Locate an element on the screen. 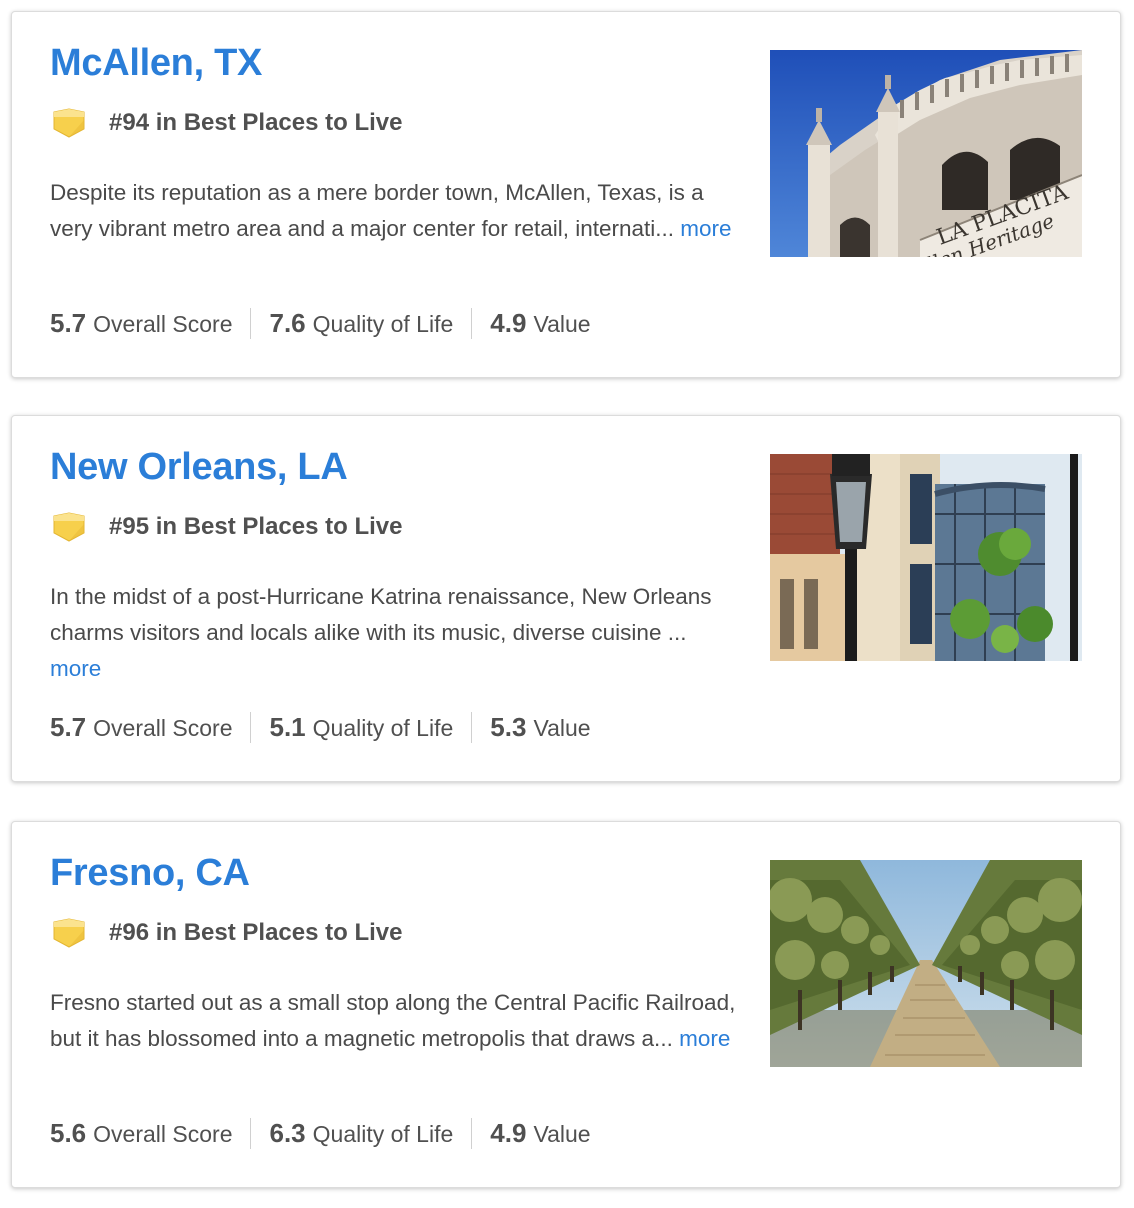 The height and width of the screenshot is (1208, 1134). new-orleans-street-image is located at coordinates (926, 557).